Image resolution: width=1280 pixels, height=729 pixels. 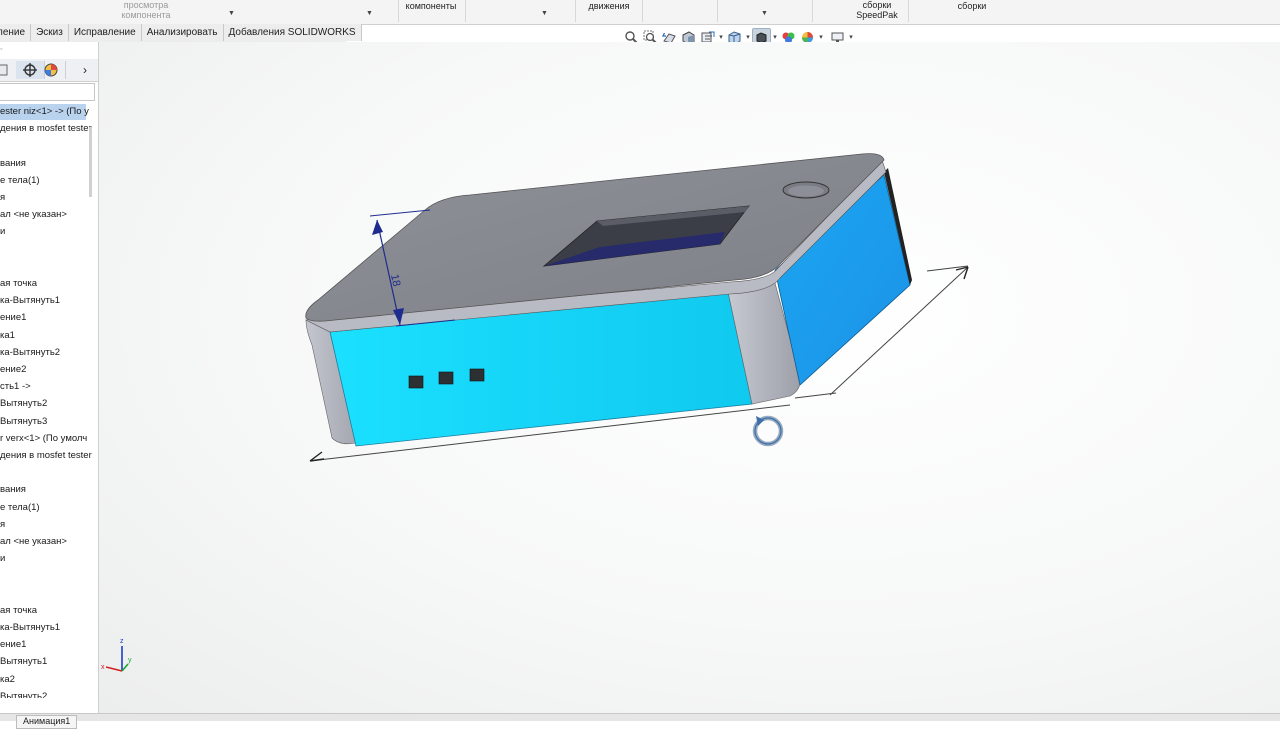 I want to click on chevron-right-icon: ›, so click(x=85, y=70).